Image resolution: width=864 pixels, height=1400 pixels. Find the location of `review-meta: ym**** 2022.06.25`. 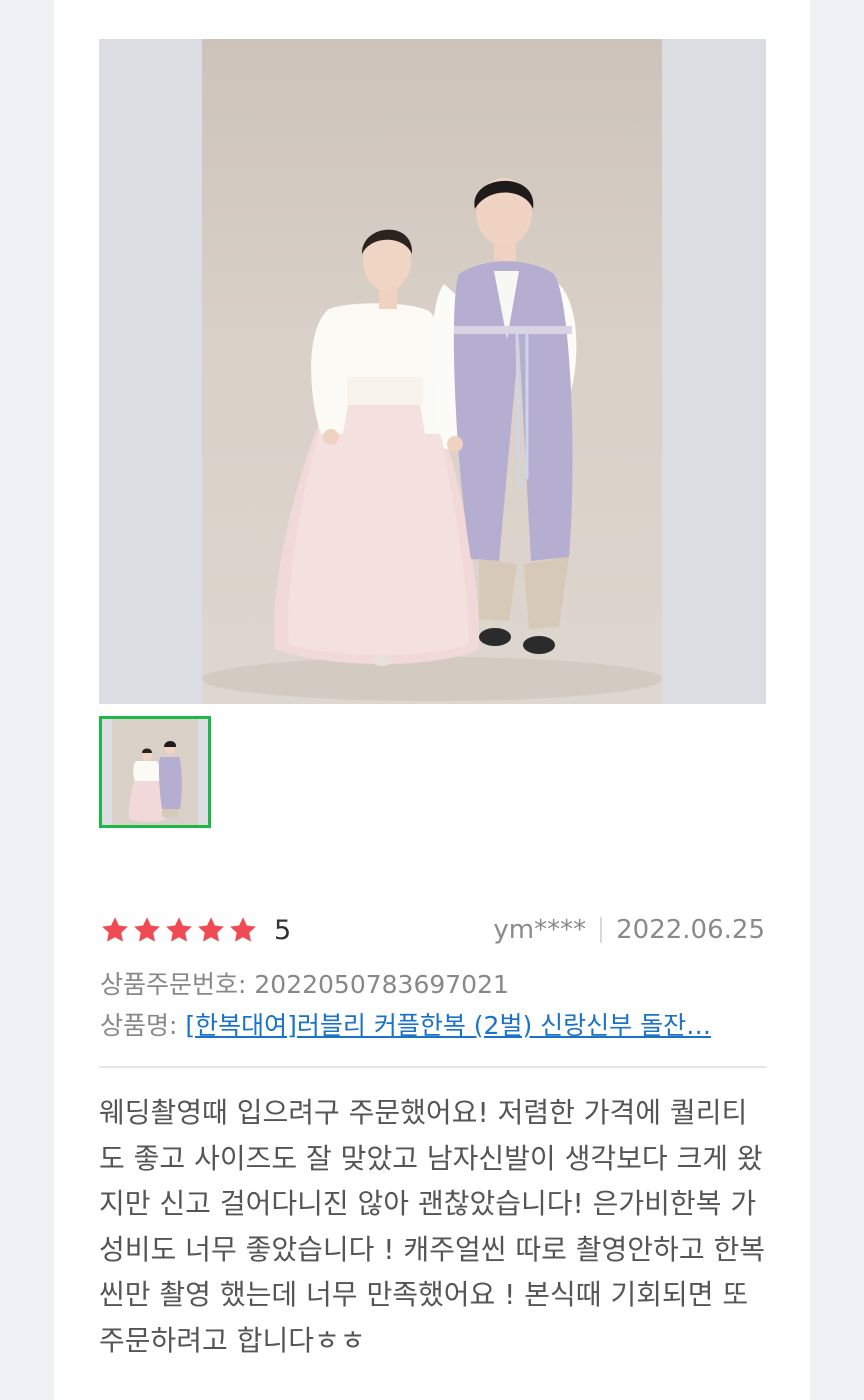

review-meta: ym**** 2022.06.25 is located at coordinates (629, 930).